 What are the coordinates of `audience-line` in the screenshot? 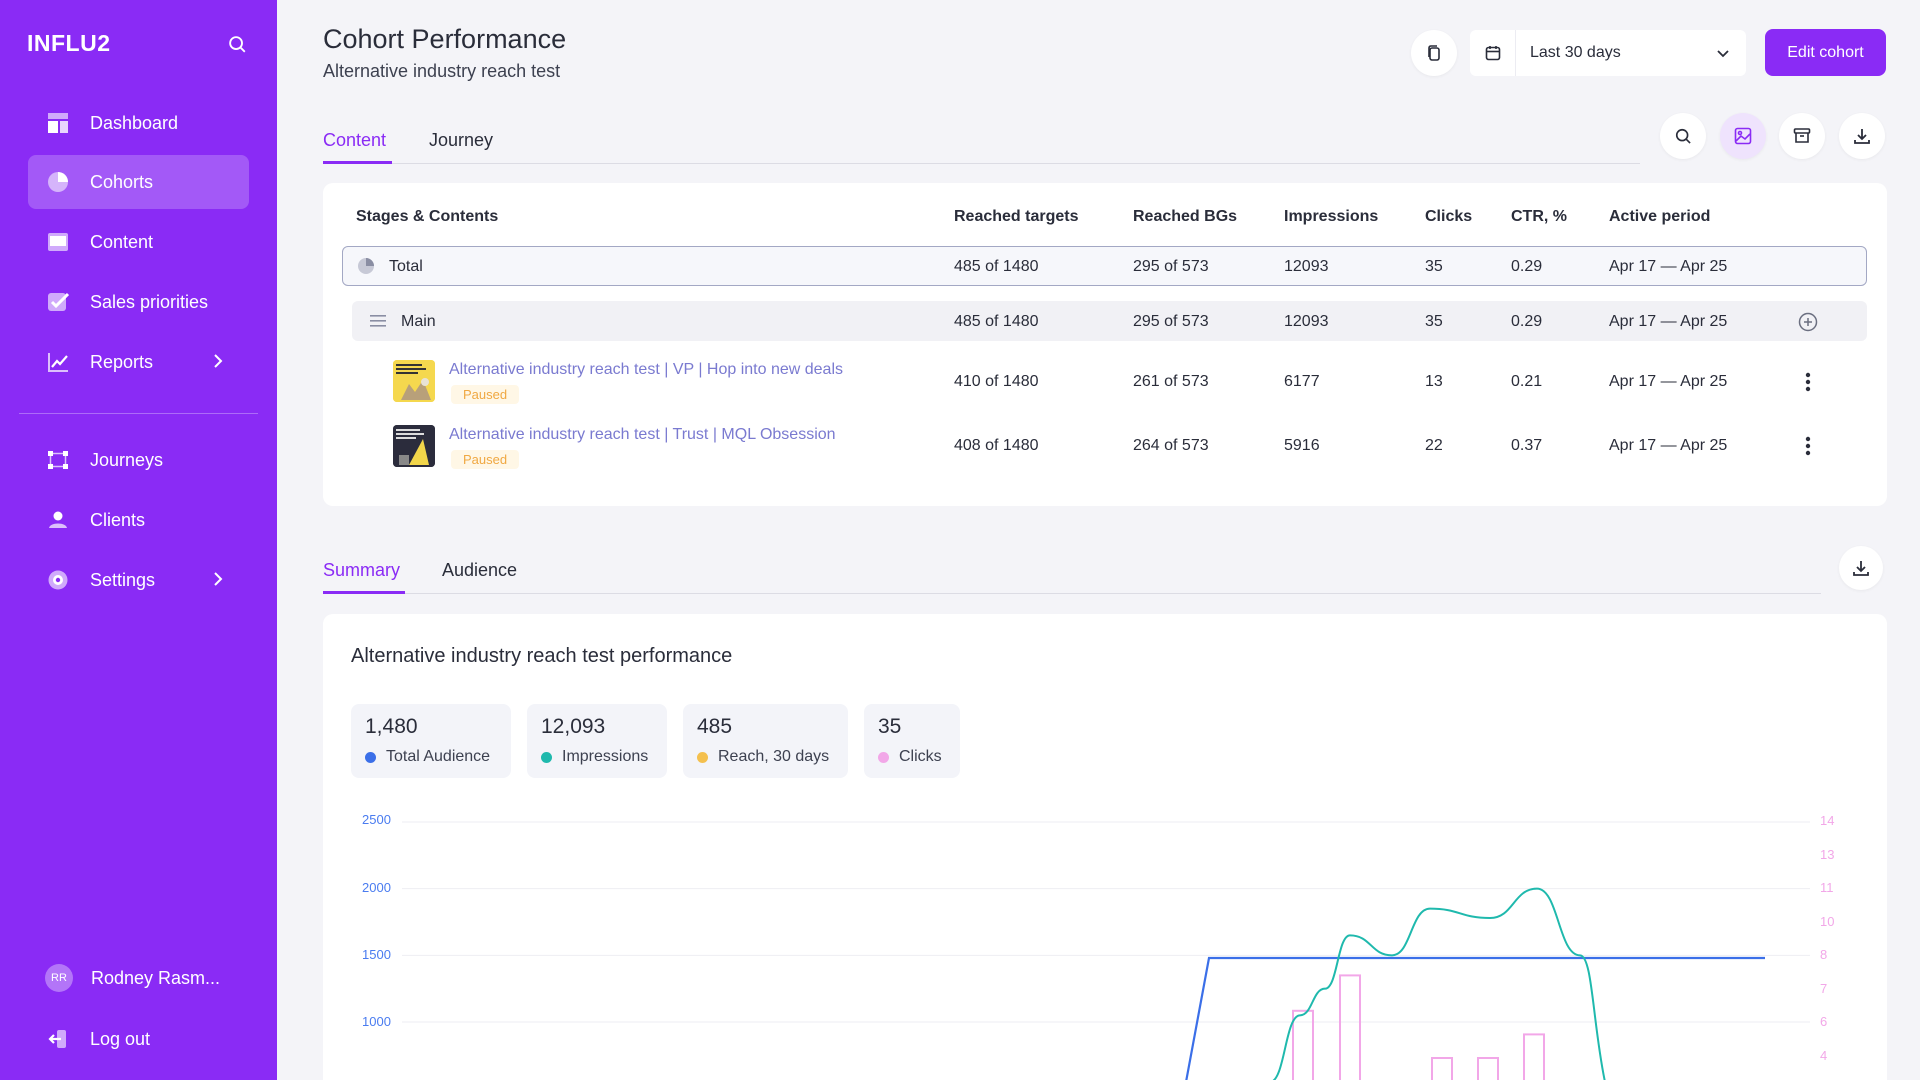 It's located at (1475, 1018).